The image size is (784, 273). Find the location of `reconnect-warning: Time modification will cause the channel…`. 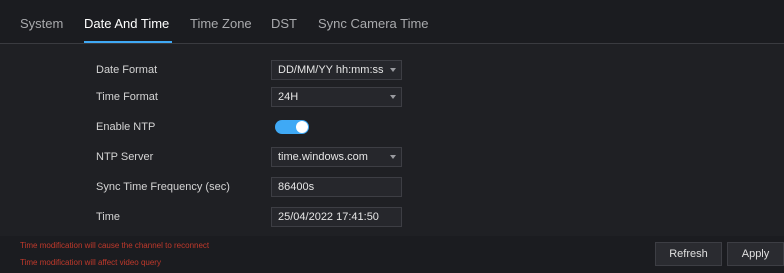

reconnect-warning: Time modification will cause the channel… is located at coordinates (115, 245).